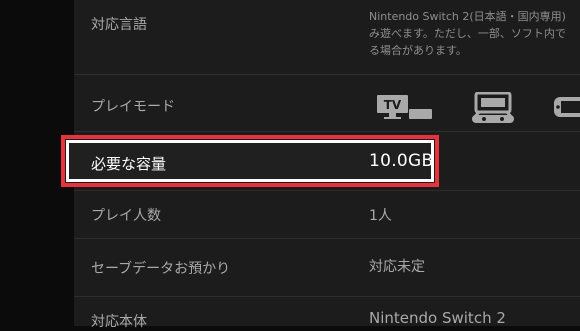 The height and width of the screenshot is (331, 580). Describe the element at coordinates (405, 110) in the screenshot. I see `tv-mode-icon: TV` at that location.